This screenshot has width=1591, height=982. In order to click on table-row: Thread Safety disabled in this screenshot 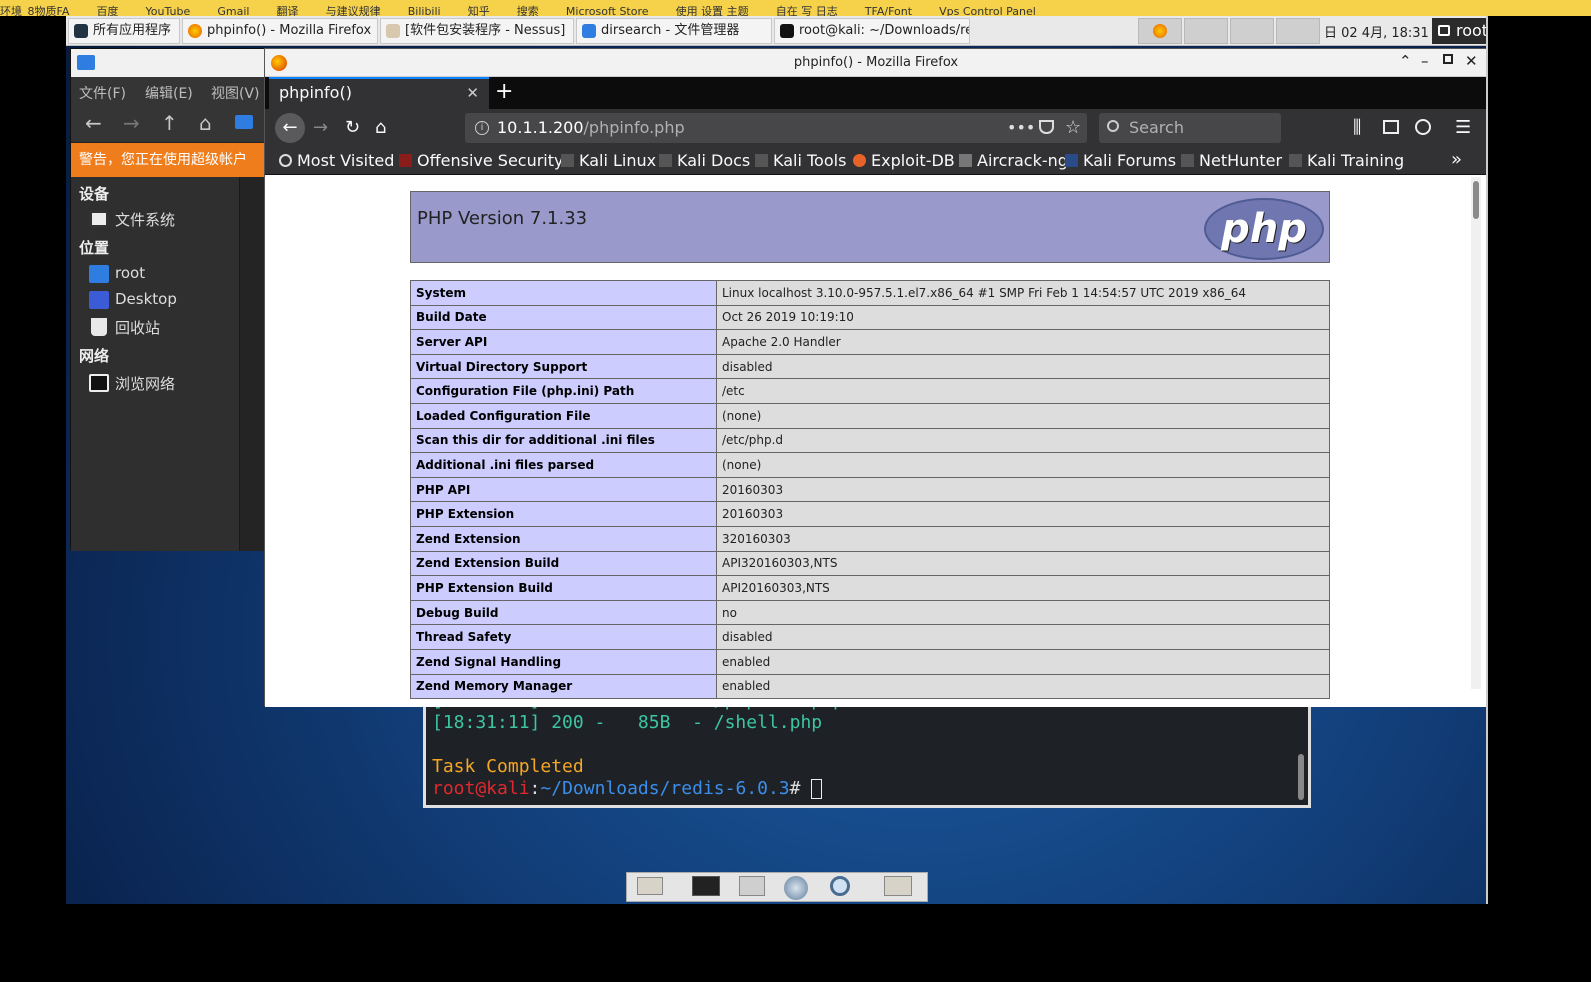, I will do `click(870, 637)`.